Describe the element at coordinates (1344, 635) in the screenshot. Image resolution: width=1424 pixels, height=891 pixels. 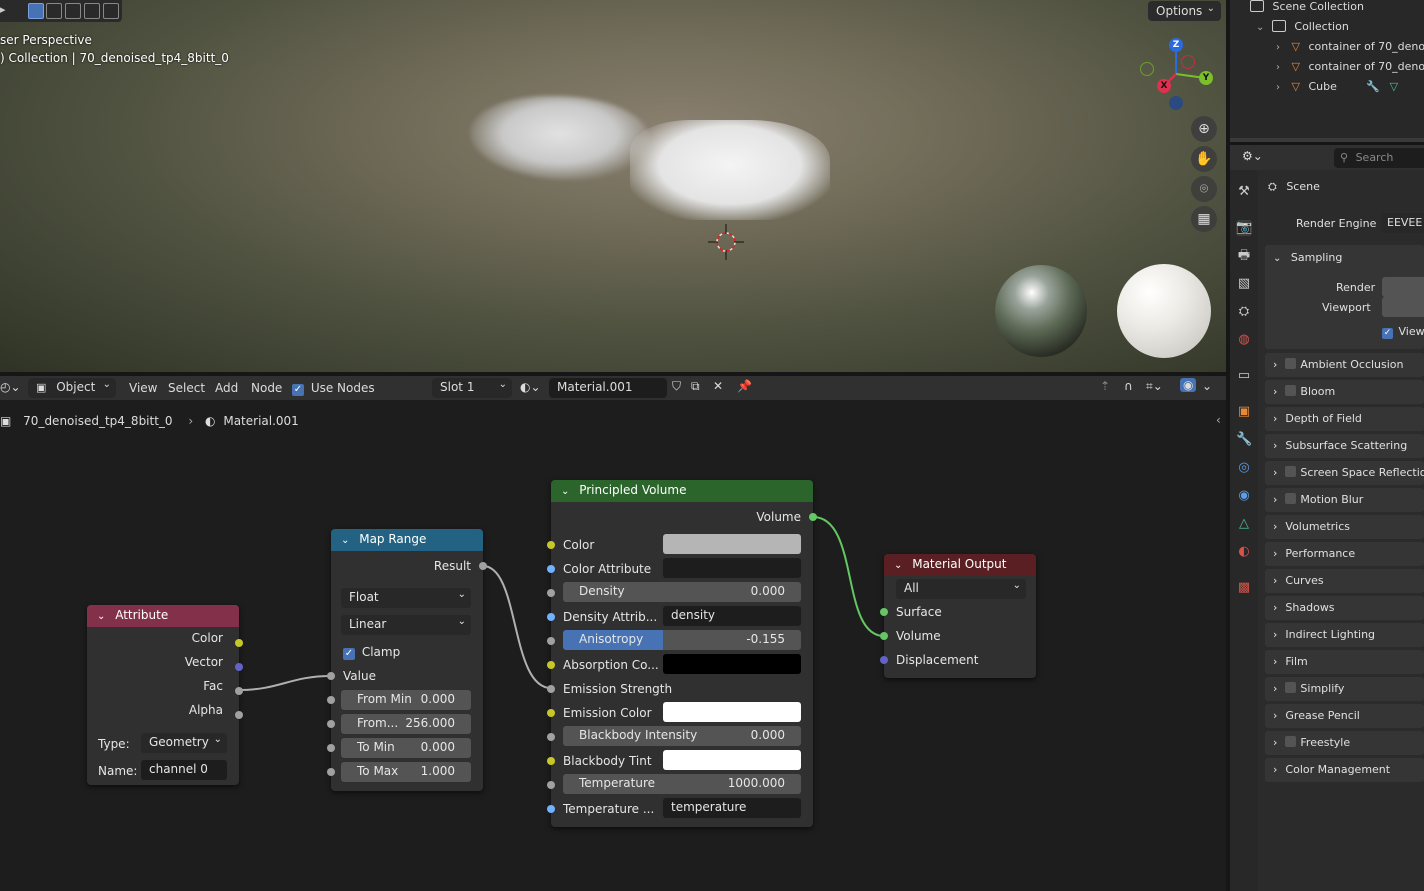
I see `panel-indirect-lighting: › Indirect Lighting` at that location.